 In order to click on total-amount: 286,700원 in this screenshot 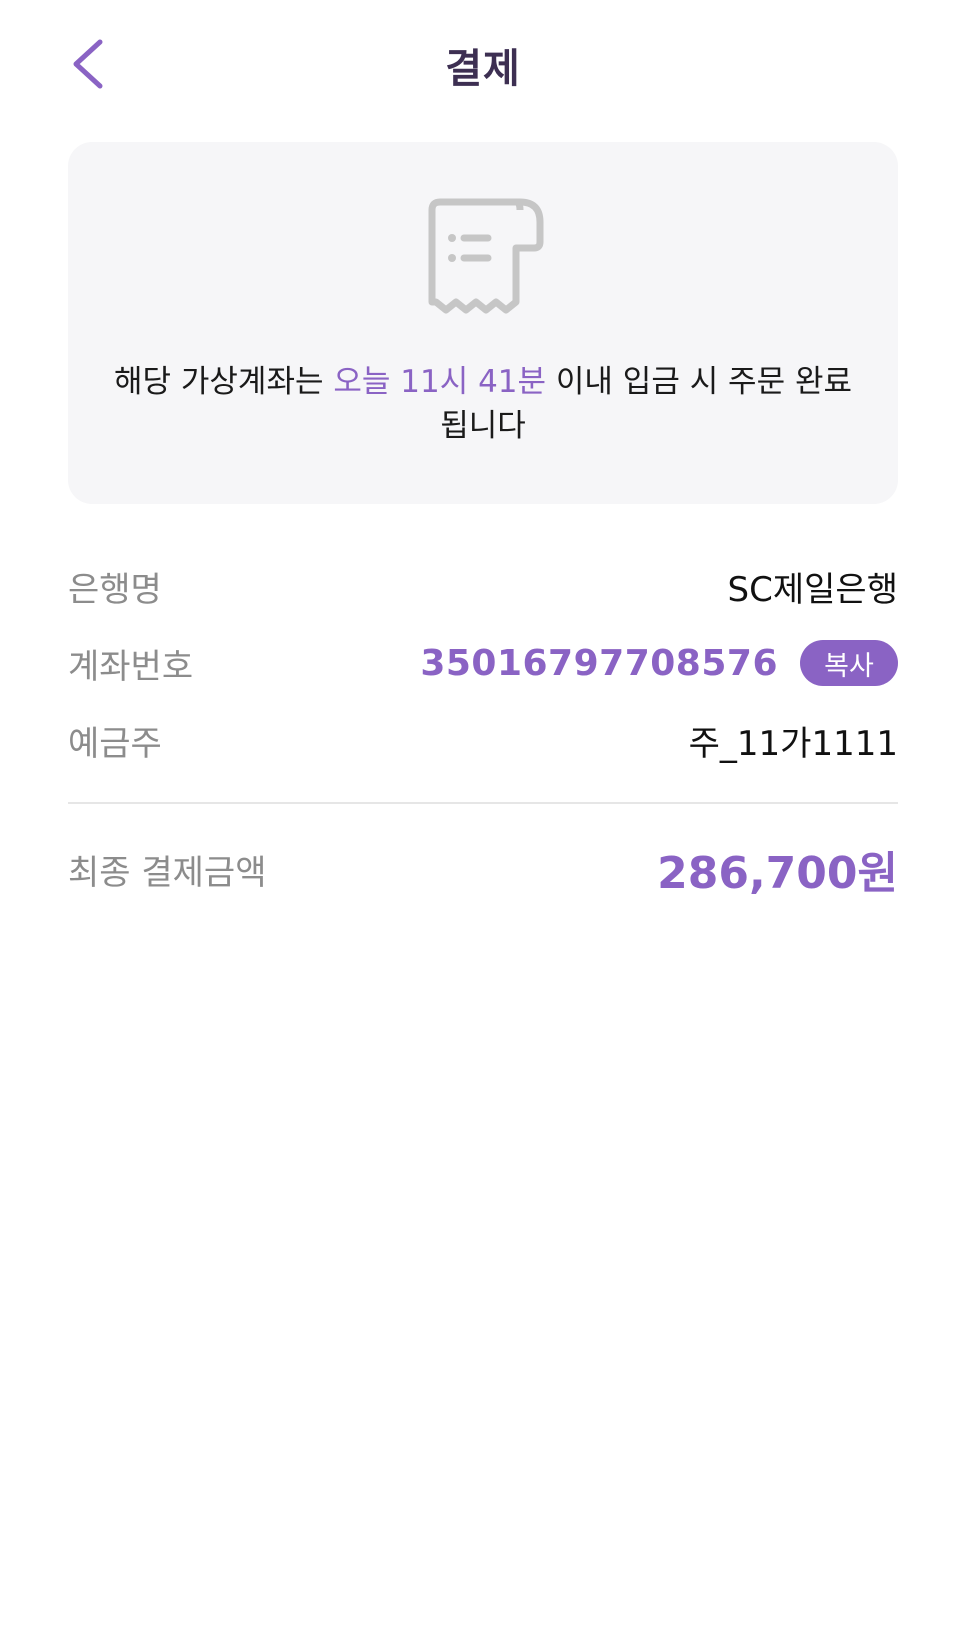, I will do `click(777, 873)`.